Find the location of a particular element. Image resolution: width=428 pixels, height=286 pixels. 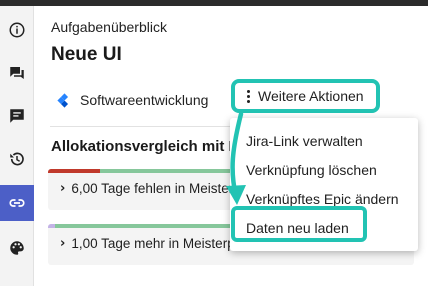

card-row: › 6,00 Tage fehlen in Meisterplan is located at coordinates (145, 188).